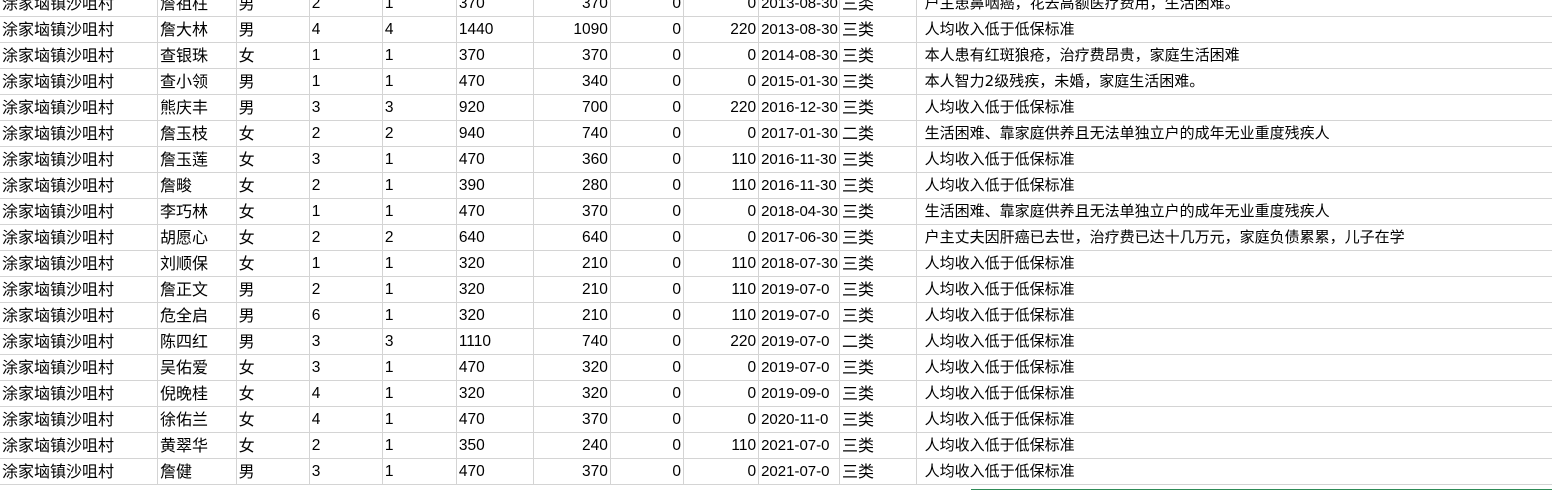 This screenshot has height=493, width=1552. I want to click on cell-name: 詹健, so click(197, 471).